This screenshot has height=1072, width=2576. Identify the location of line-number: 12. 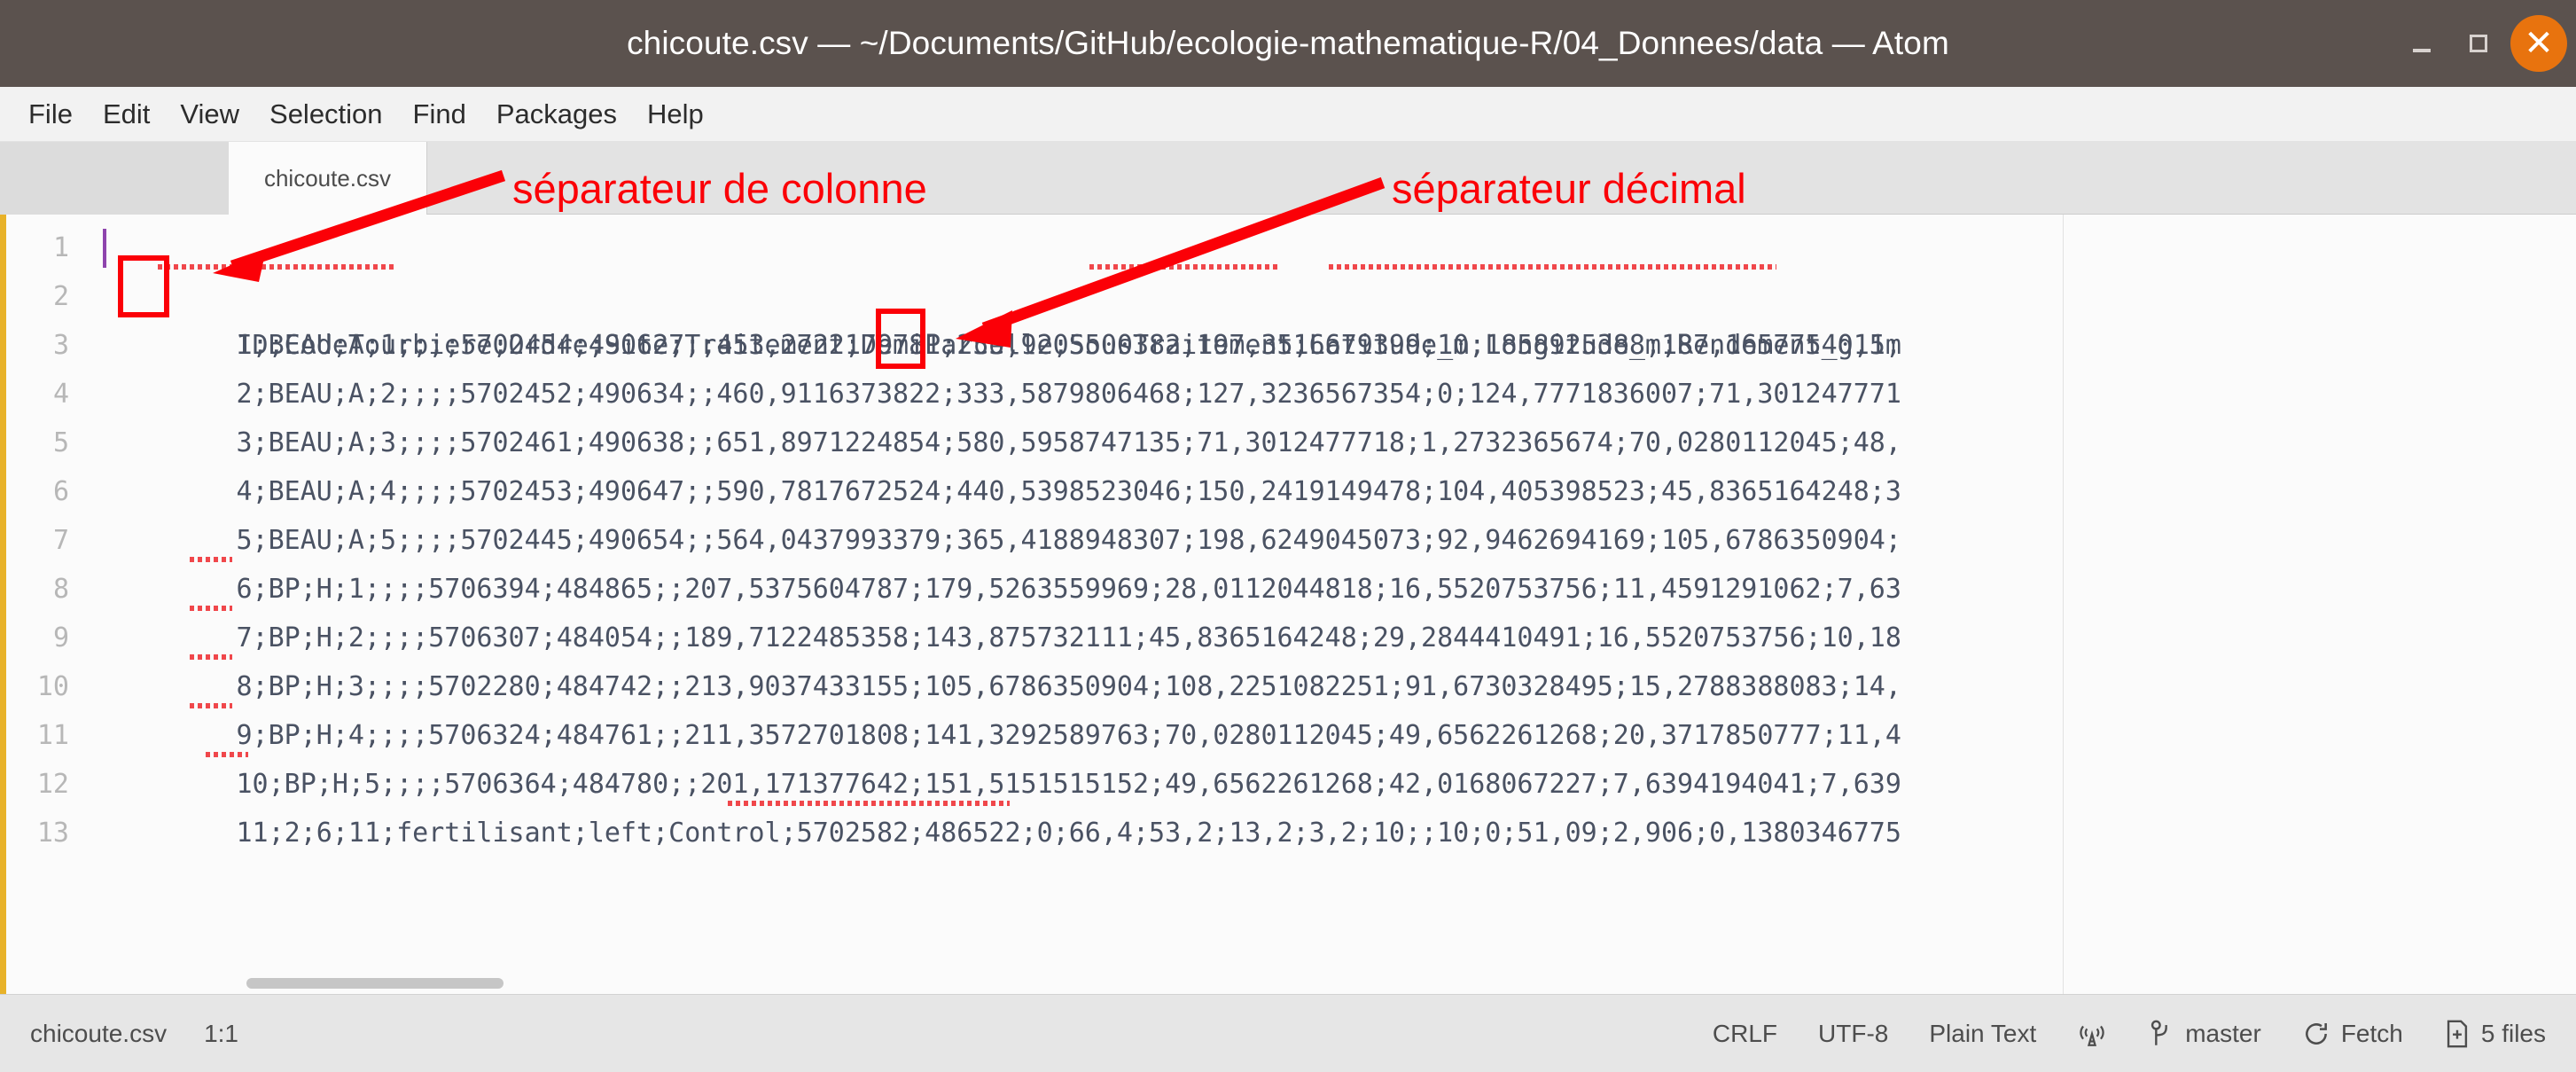
(52, 784).